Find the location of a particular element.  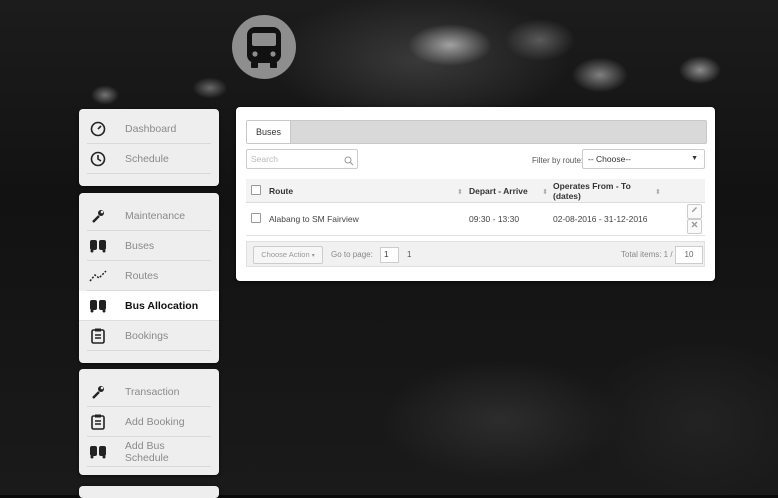

sidebar-item-transaction: Transaction is located at coordinates (149, 392).